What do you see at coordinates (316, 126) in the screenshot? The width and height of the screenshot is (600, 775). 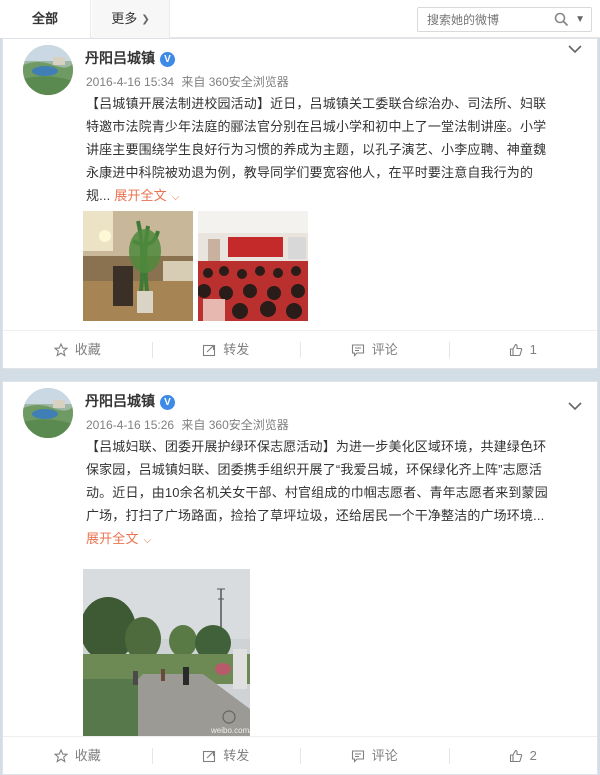 I see `post-text-line: 特邀市法院青少年法庭的郦法官分别在吕城小学和初中上了一堂法制讲座。小学` at bounding box center [316, 126].